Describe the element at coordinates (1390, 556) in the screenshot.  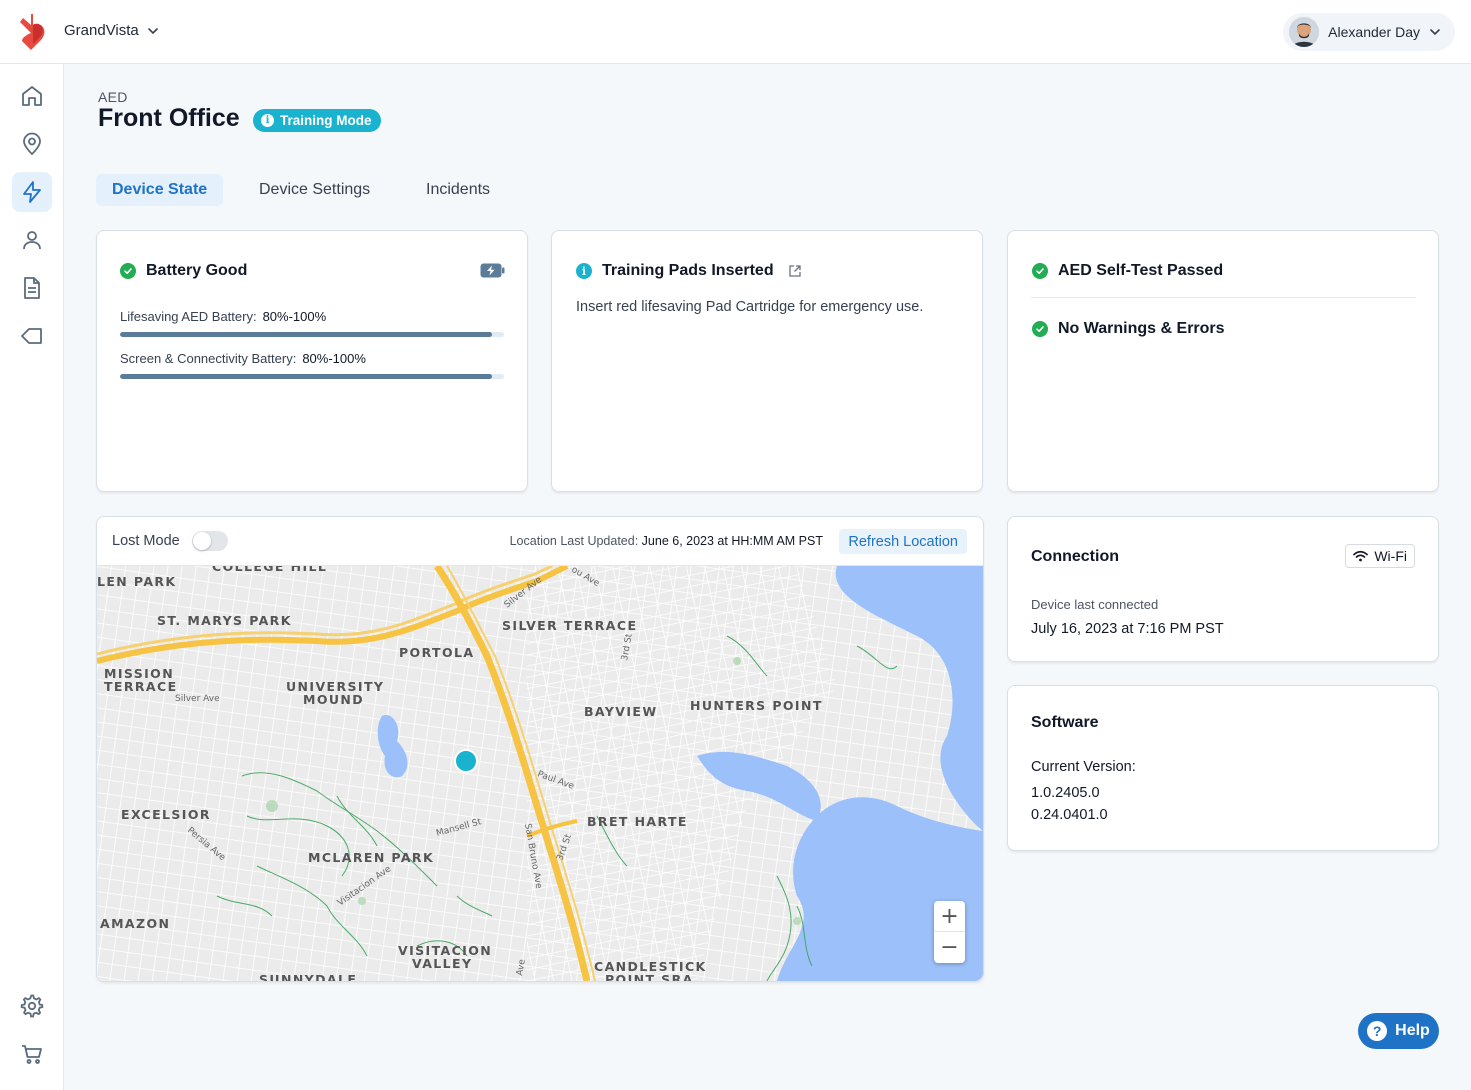
I see `connection-type: Wi-Fi` at that location.